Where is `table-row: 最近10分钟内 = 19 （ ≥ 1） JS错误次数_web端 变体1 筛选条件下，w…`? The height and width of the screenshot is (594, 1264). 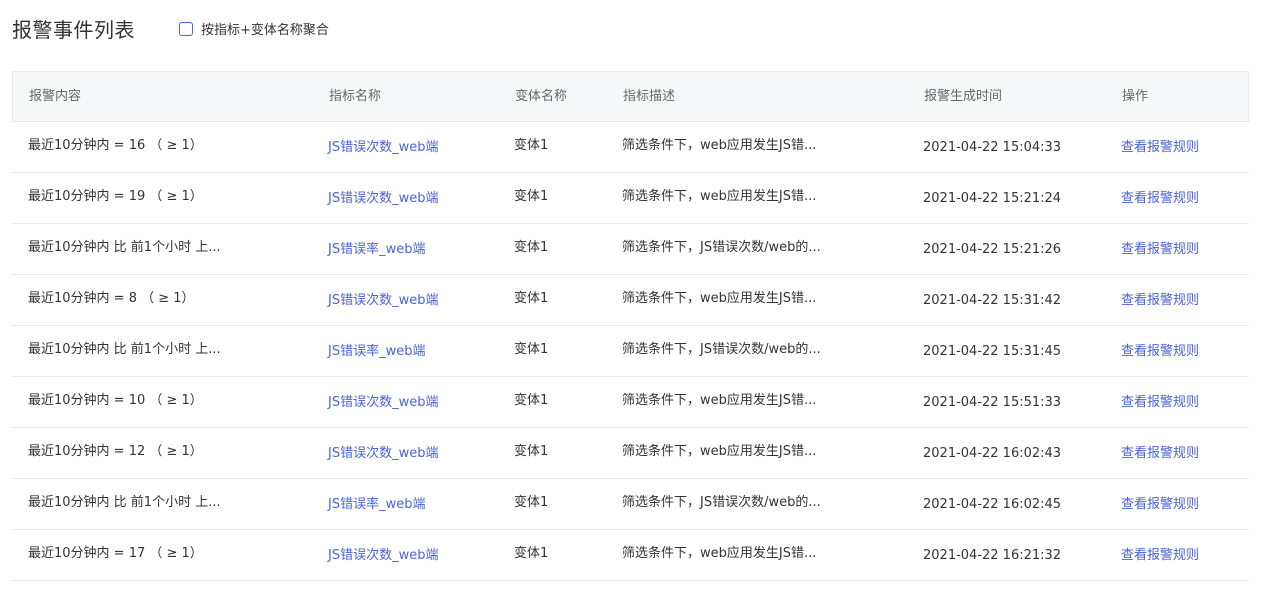
table-row: 最近10分钟内 = 19 （ ≥ 1） JS错误次数_web端 变体1 筛选条件下，w… is located at coordinates (630, 198).